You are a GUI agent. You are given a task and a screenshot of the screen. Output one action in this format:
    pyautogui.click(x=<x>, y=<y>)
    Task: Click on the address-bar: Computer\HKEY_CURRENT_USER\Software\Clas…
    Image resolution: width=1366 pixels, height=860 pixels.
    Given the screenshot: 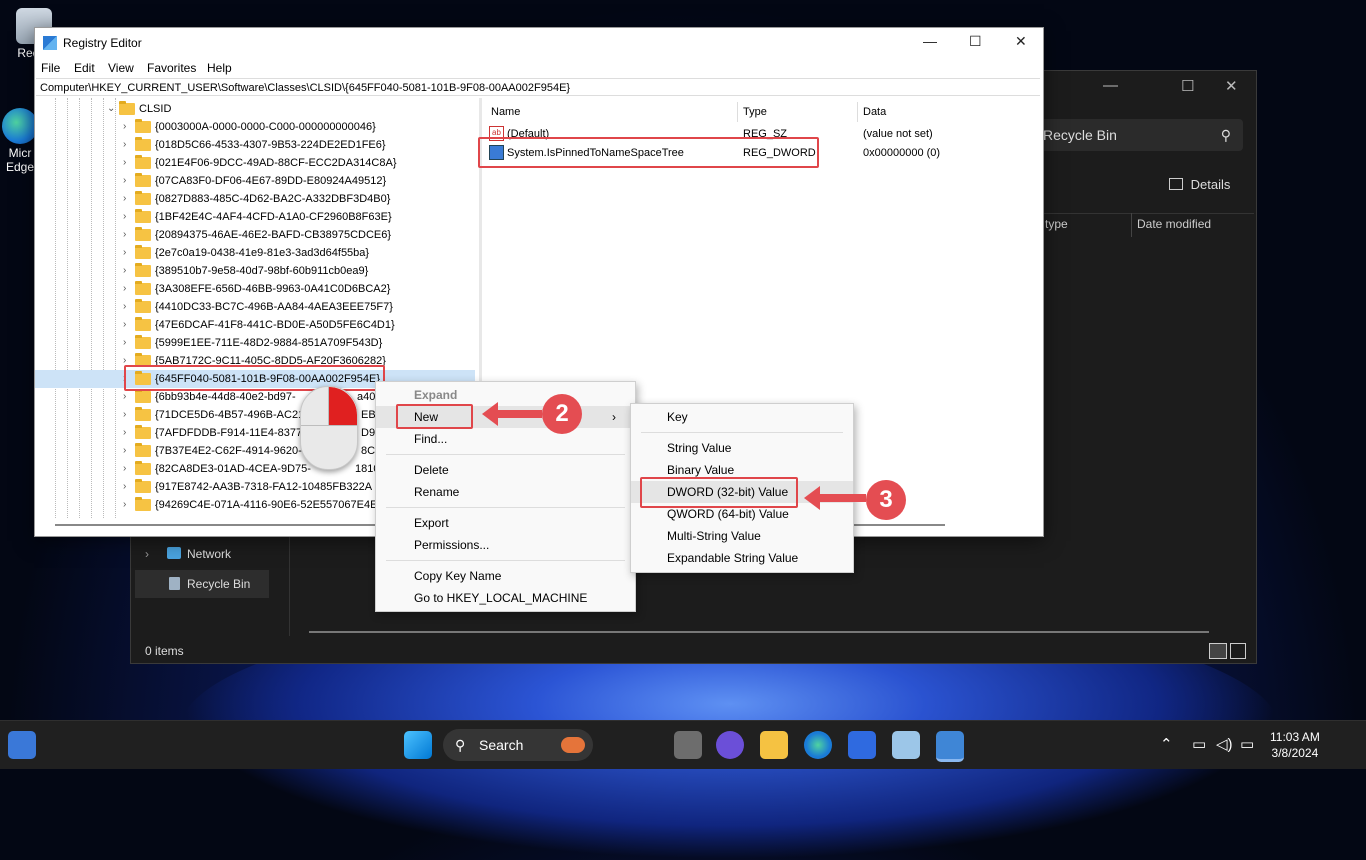 What is the action you would take?
    pyautogui.click(x=538, y=87)
    